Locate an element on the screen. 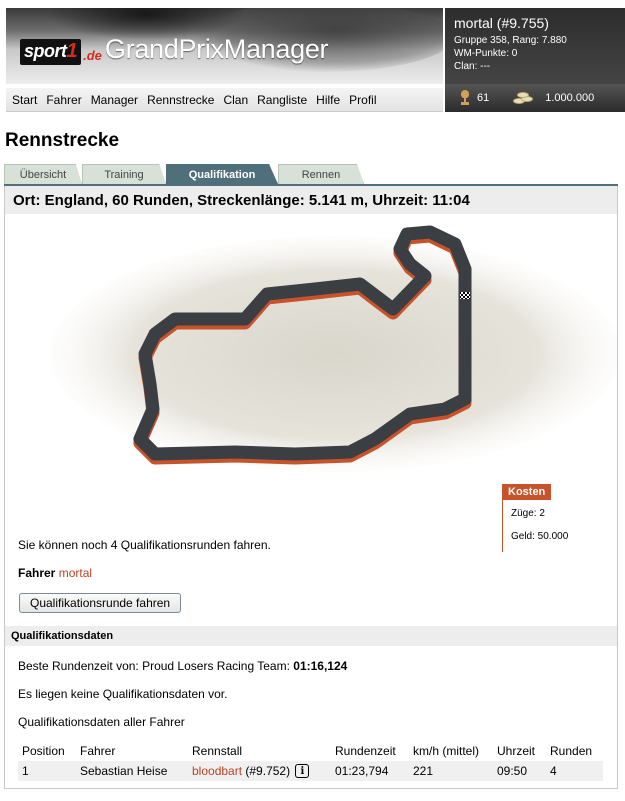  best-lap-time: 01:16,124 is located at coordinates (320, 666).